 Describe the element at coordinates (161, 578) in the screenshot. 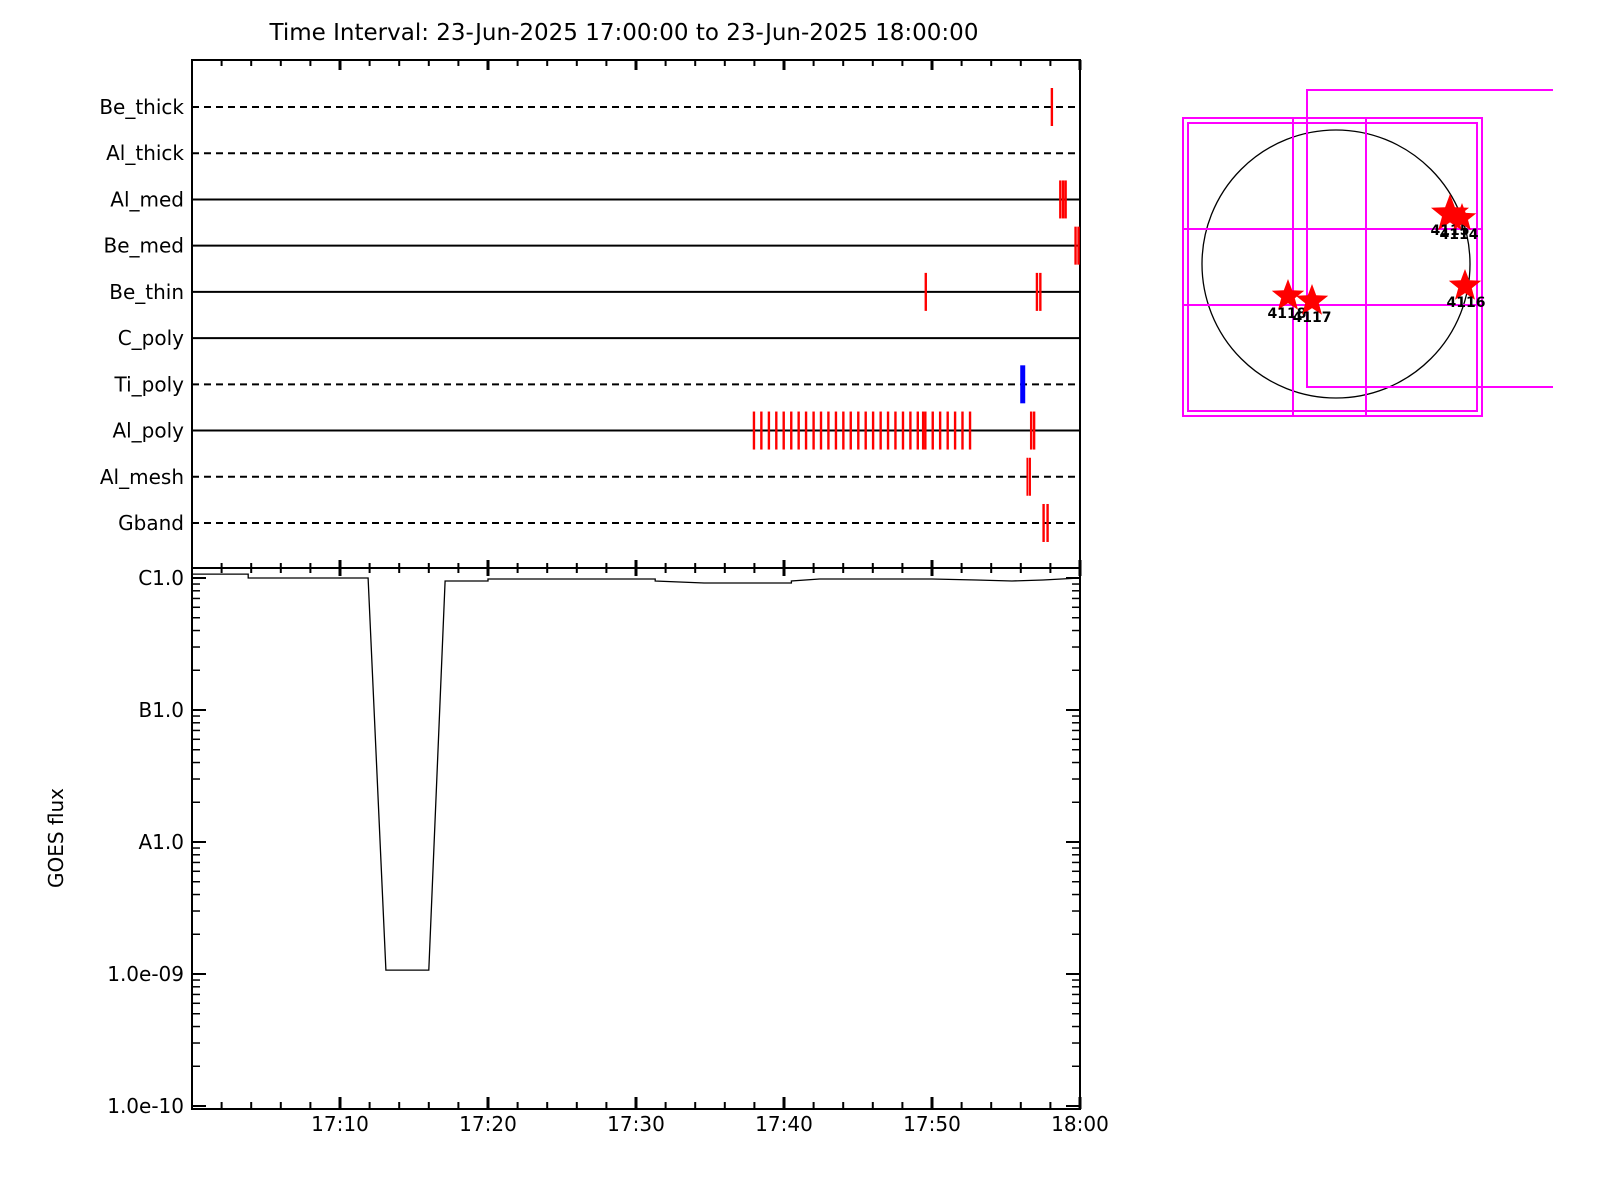

I see `goes-y-tick-label: C1.0` at that location.